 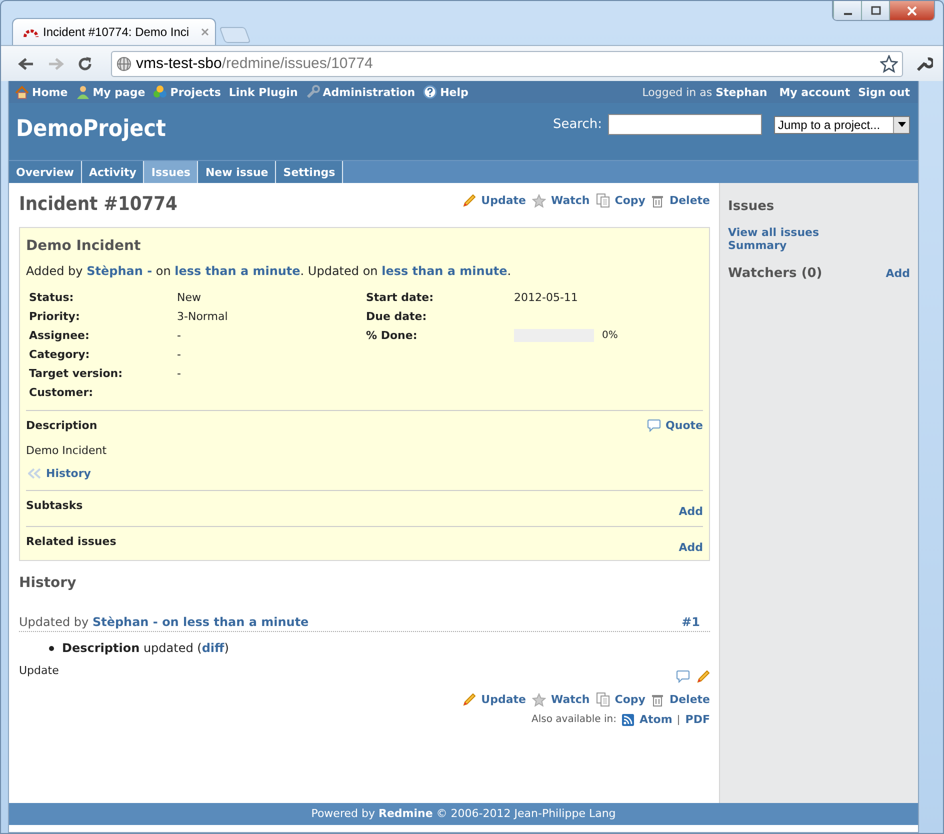 I want to click on field-label: Start date:, so click(x=400, y=297).